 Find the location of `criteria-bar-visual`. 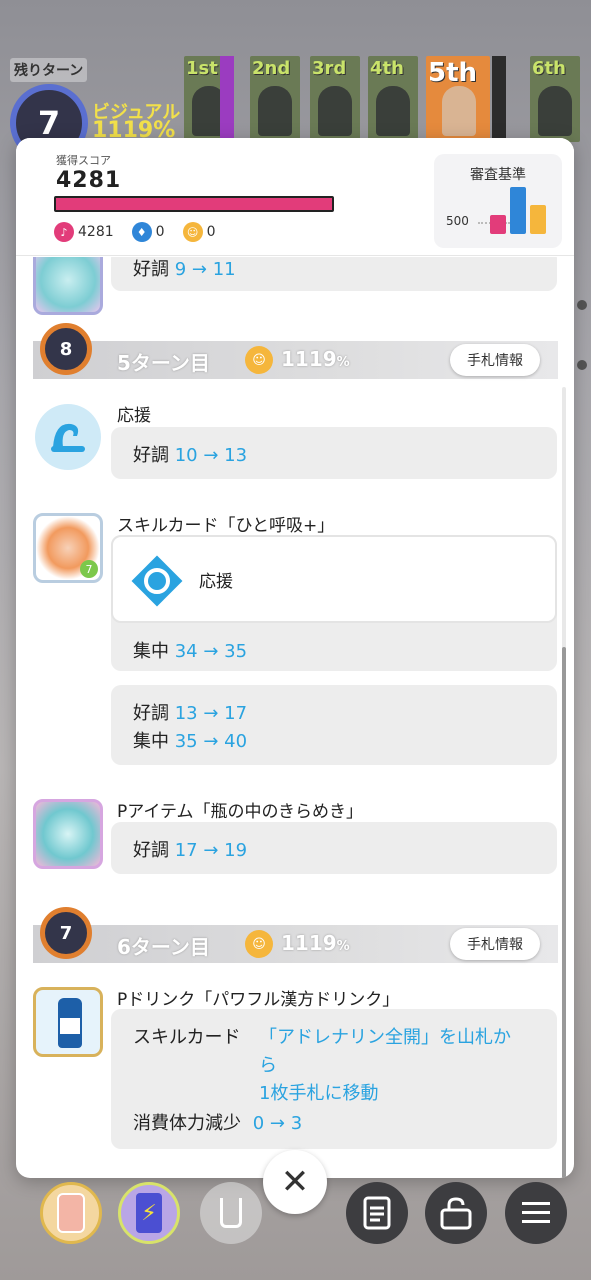

criteria-bar-visual is located at coordinates (538, 219).